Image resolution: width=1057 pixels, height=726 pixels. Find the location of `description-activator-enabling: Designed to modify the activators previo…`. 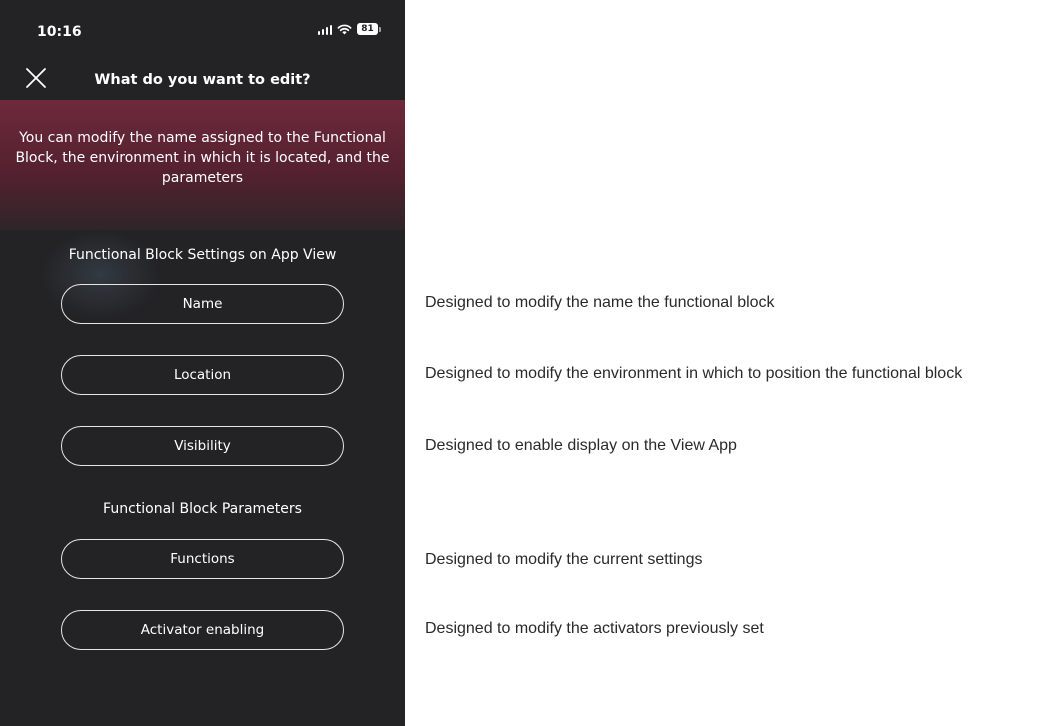

description-activator-enabling: Designed to modify the activators previo… is located at coordinates (594, 628).